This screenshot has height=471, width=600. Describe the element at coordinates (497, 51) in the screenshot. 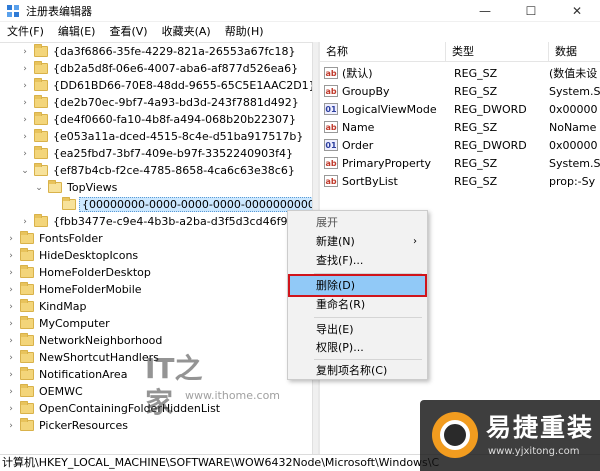

I see `column-header-type: 类型` at that location.